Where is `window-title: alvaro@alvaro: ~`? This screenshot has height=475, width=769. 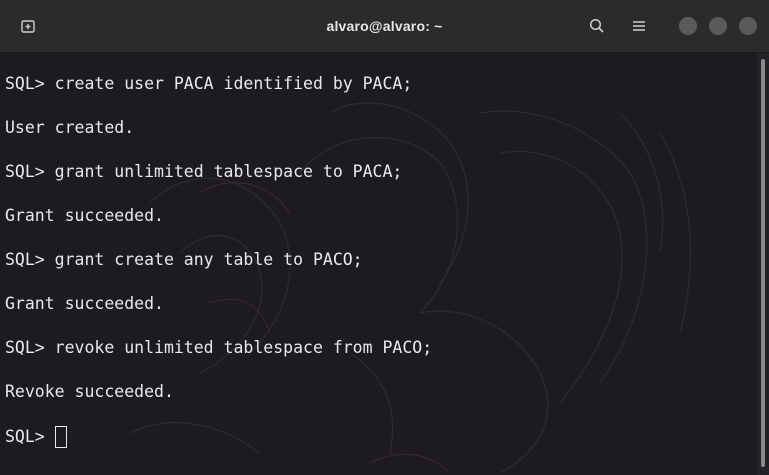 window-title: alvaro@alvaro: ~ is located at coordinates (384, 26).